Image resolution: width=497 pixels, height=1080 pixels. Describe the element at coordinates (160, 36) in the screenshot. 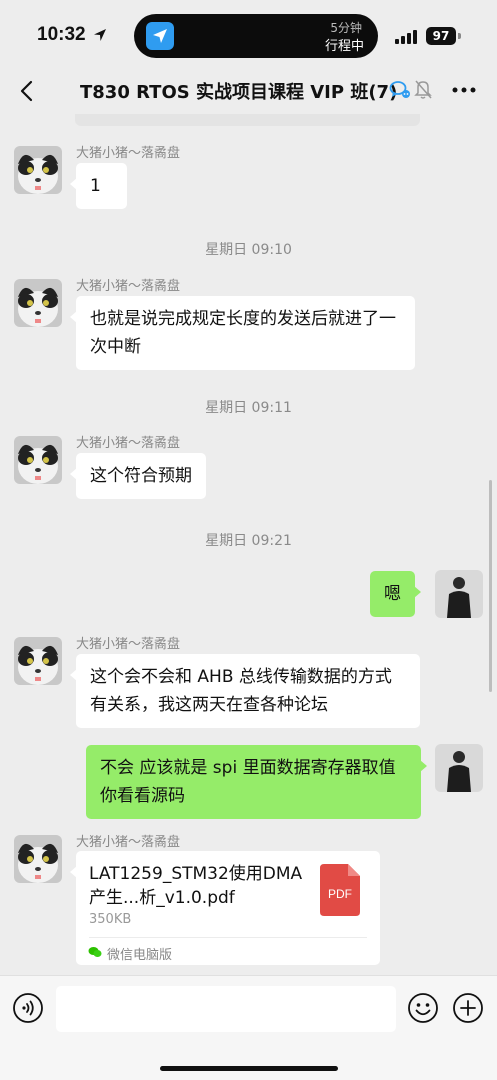

I see `navigation-app-icon` at that location.